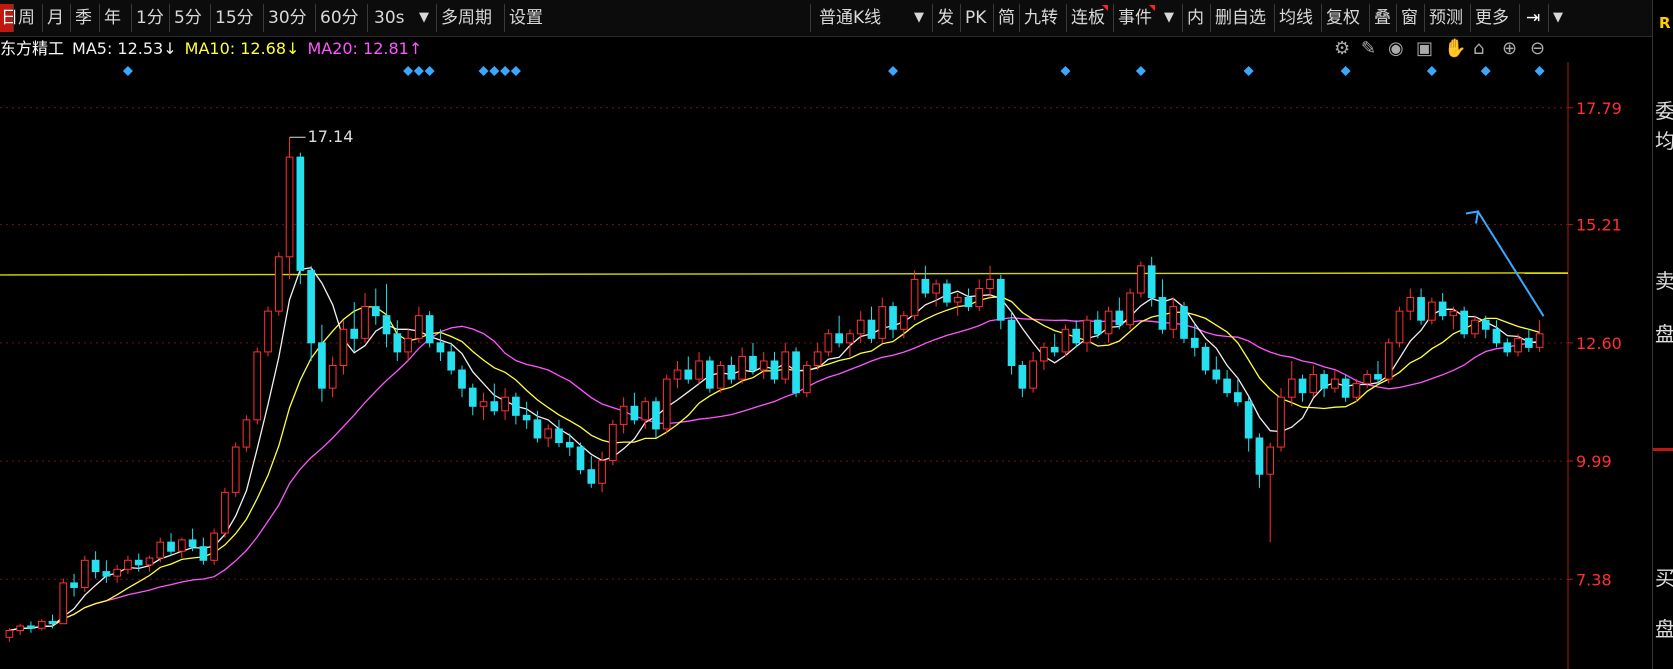 The height and width of the screenshot is (669, 1673). I want to click on tb-overlay: 叠, so click(1382, 18).